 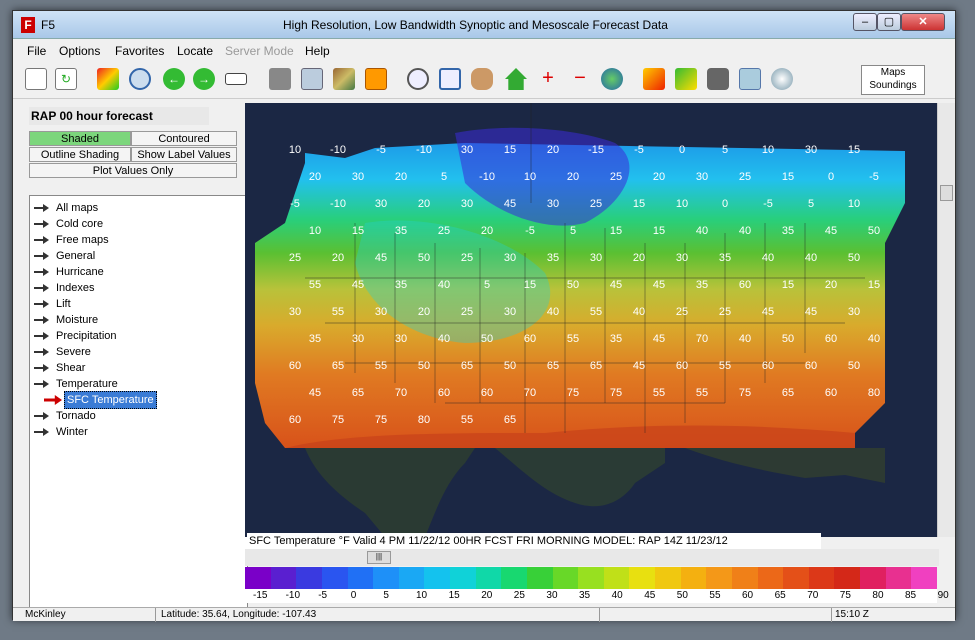 What do you see at coordinates (592, 557) in the screenshot?
I see `horizontal-scrollbar: |||` at bounding box center [592, 557].